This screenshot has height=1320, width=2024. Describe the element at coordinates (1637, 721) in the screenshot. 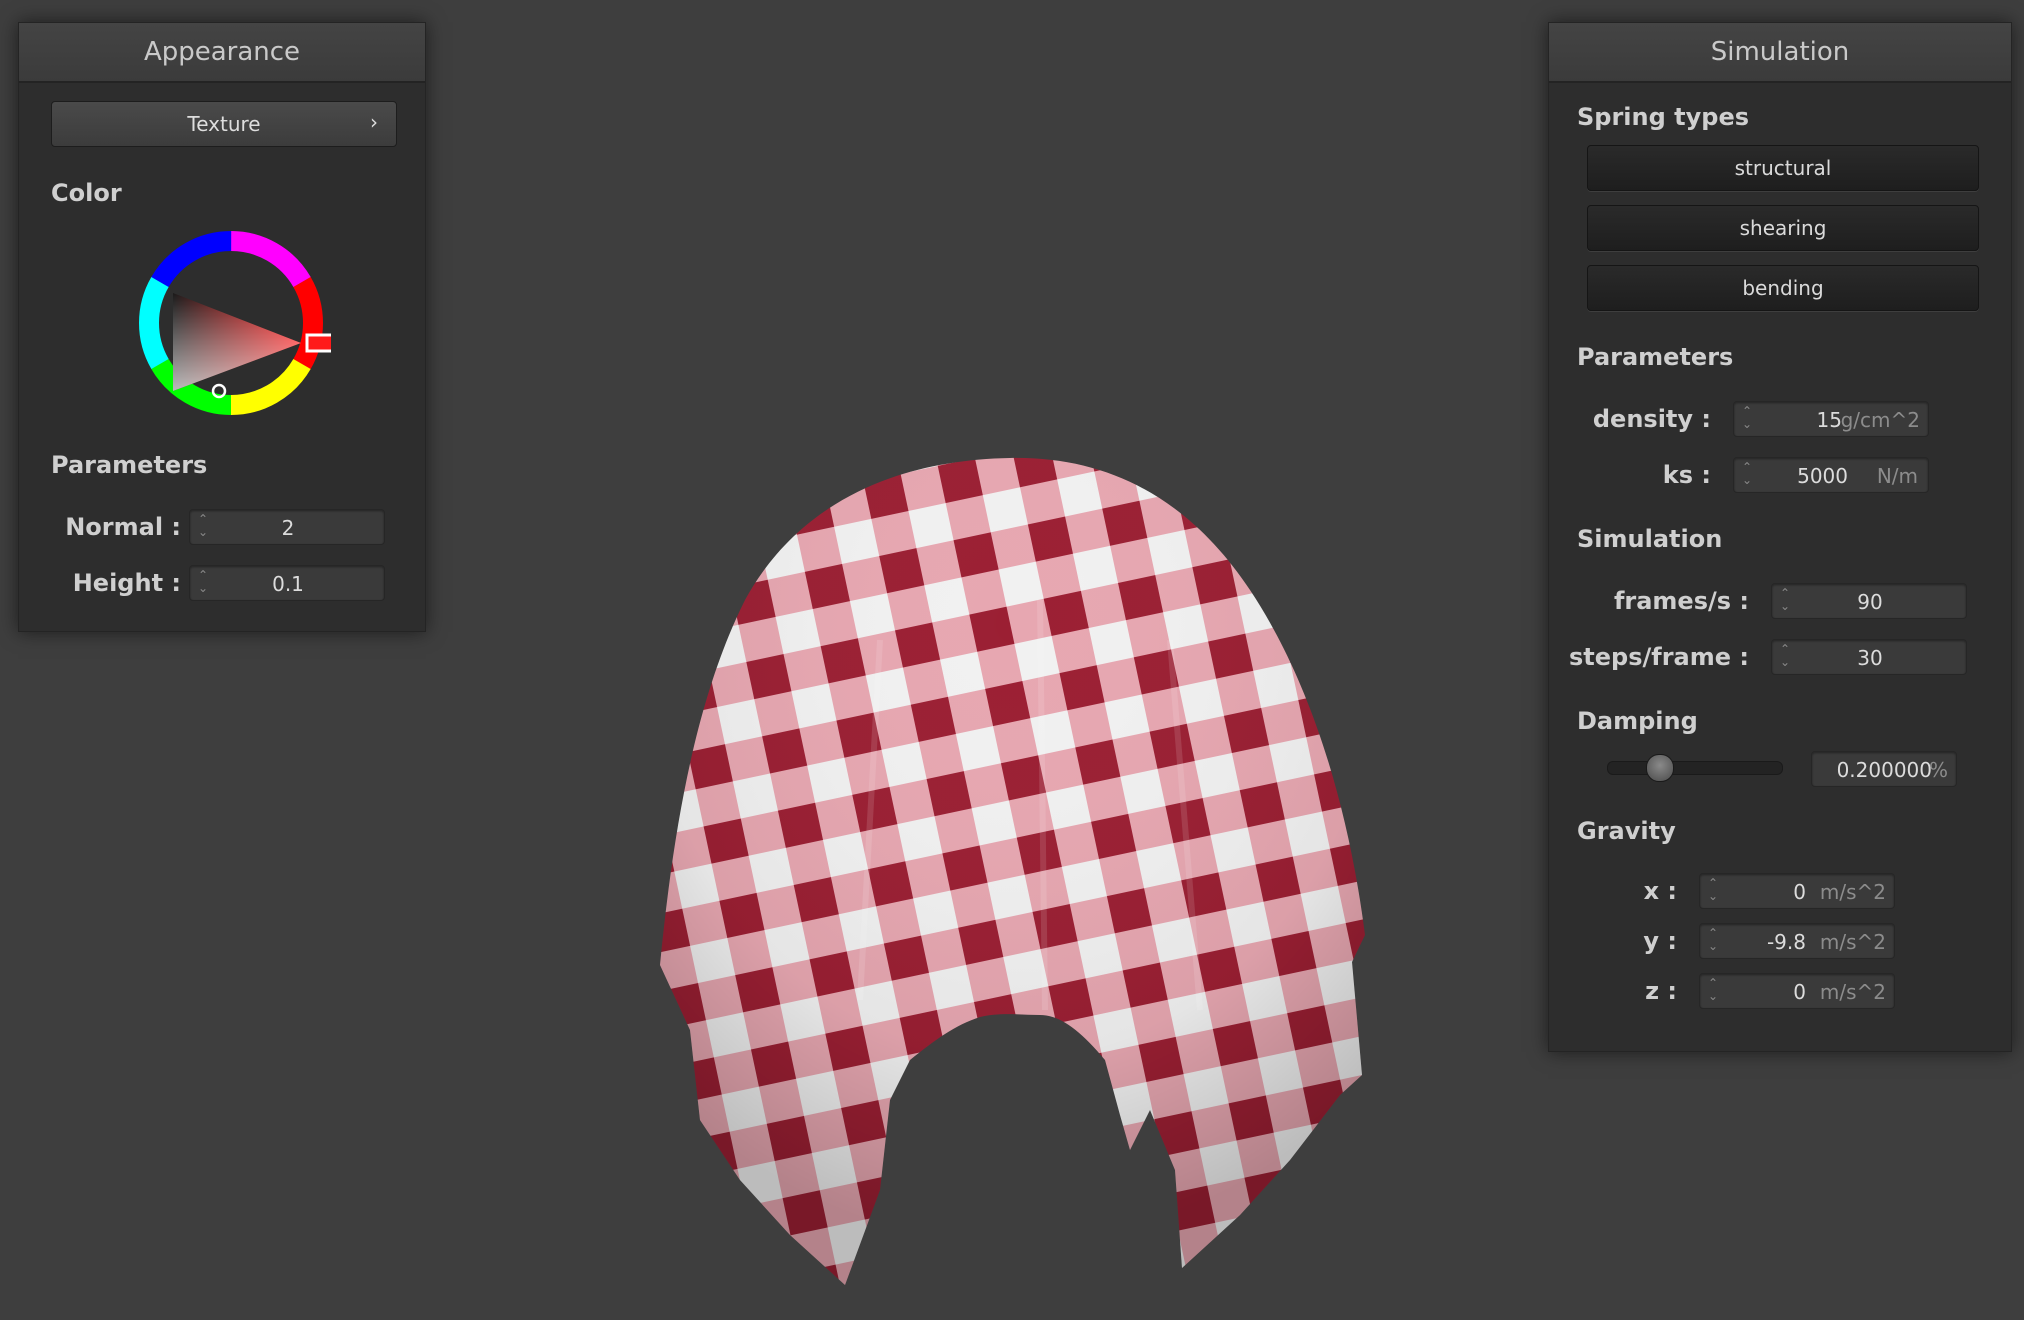

I see `damping-section-label: Damping` at that location.